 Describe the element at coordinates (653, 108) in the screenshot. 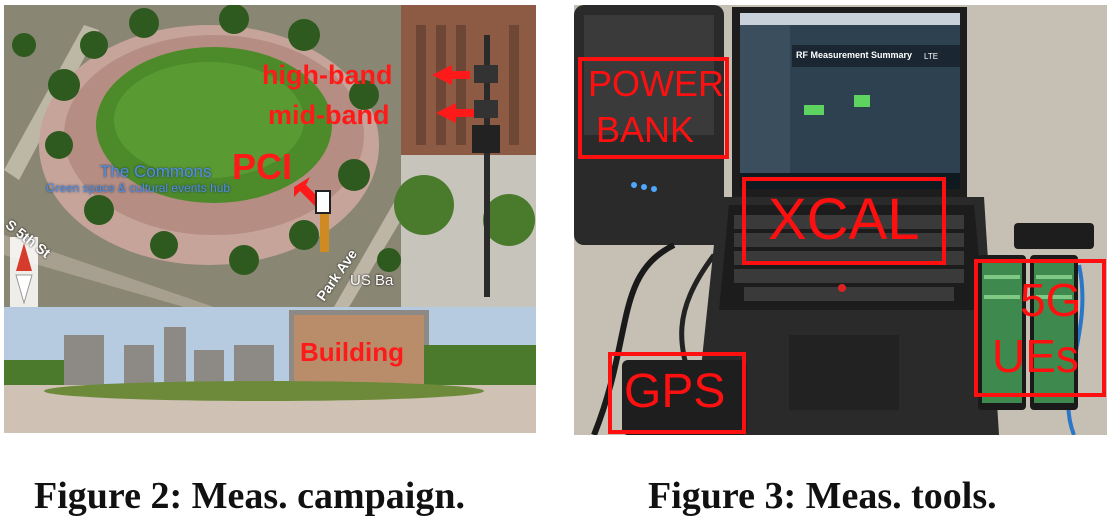

I see `power-bank-box: POWER BANK` at that location.